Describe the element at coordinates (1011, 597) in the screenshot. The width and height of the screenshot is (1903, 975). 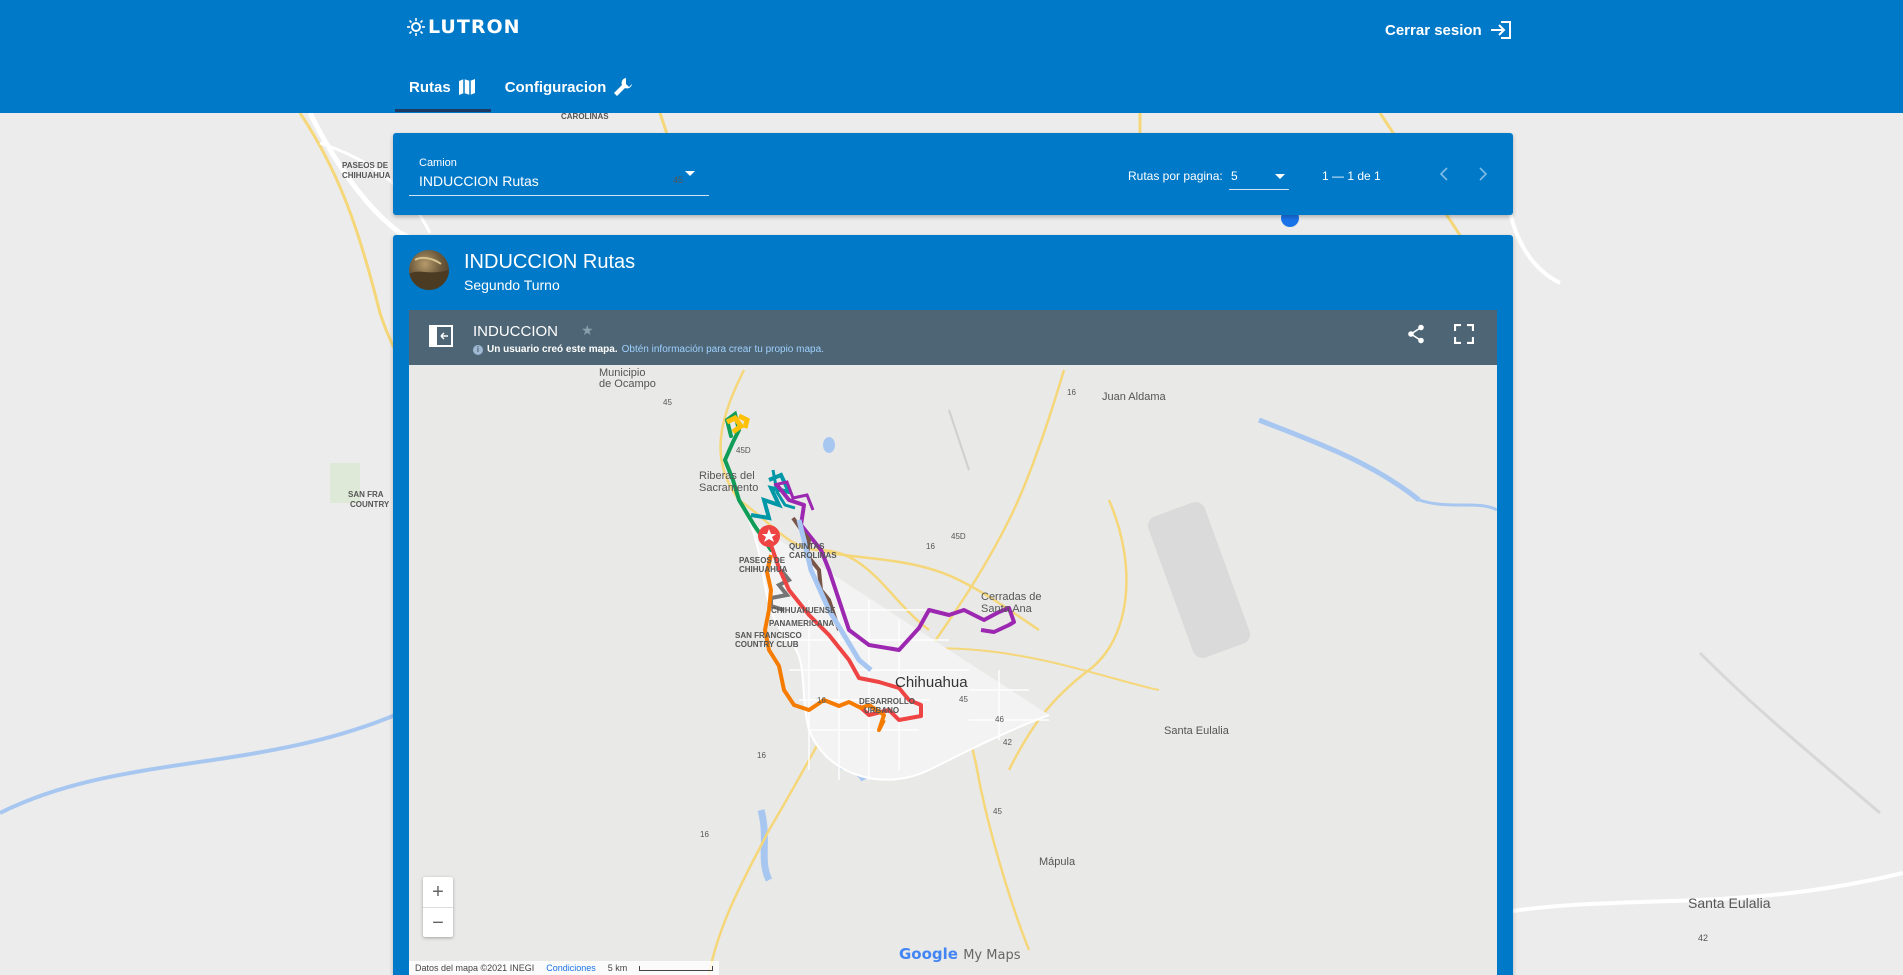
I see `map-label: Cerradas de` at that location.